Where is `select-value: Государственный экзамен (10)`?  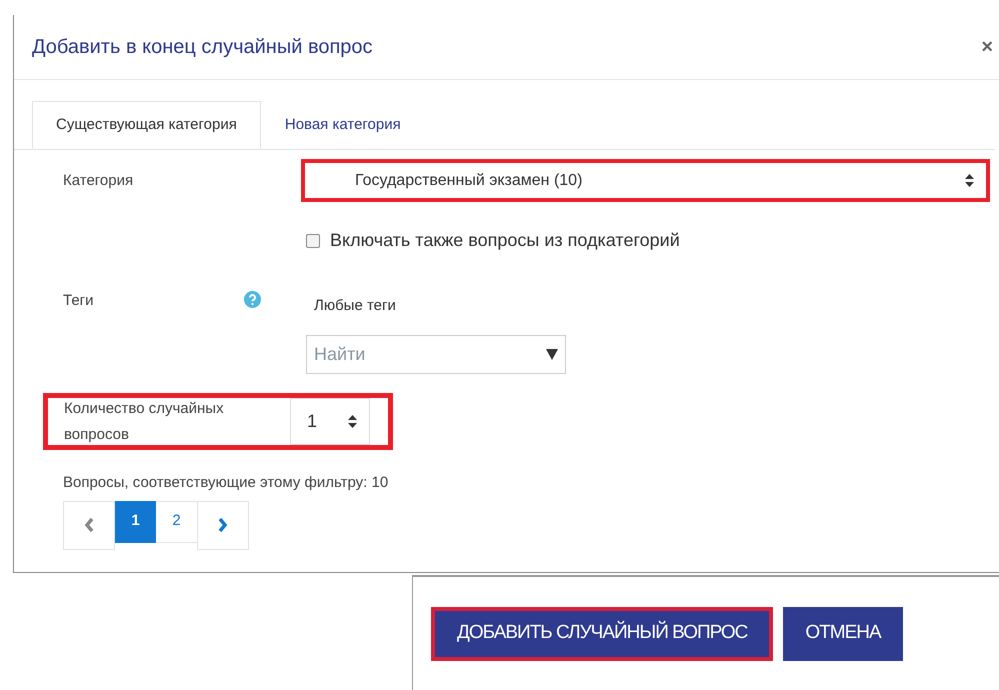
select-value: Государственный экзамен (10) is located at coordinates (468, 180).